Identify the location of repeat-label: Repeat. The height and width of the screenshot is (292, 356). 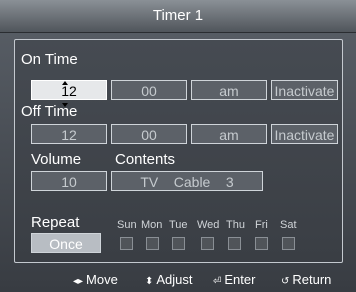
(55, 222).